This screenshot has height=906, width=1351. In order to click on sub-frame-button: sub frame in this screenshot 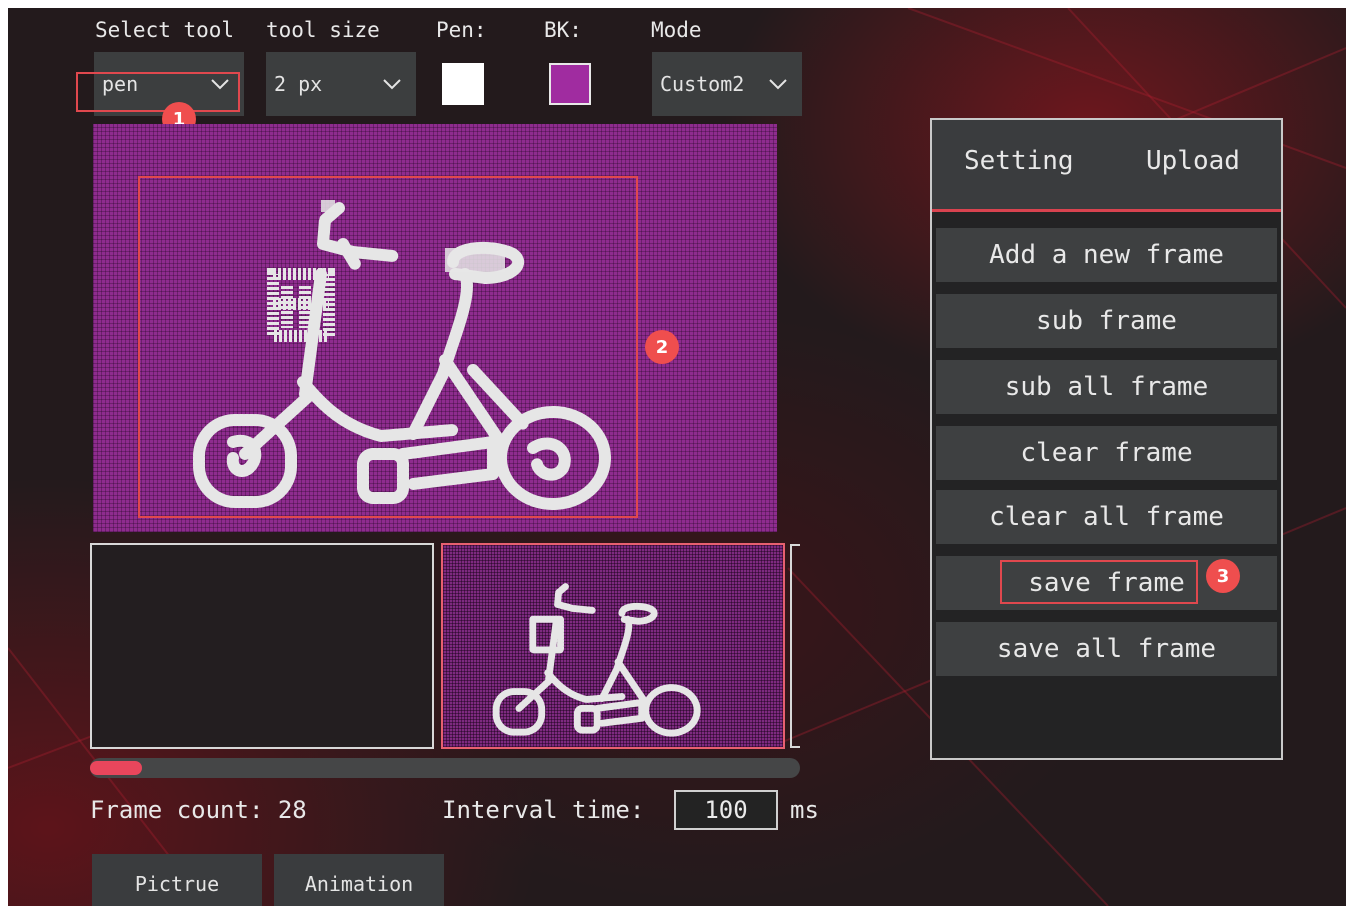, I will do `click(1106, 321)`.